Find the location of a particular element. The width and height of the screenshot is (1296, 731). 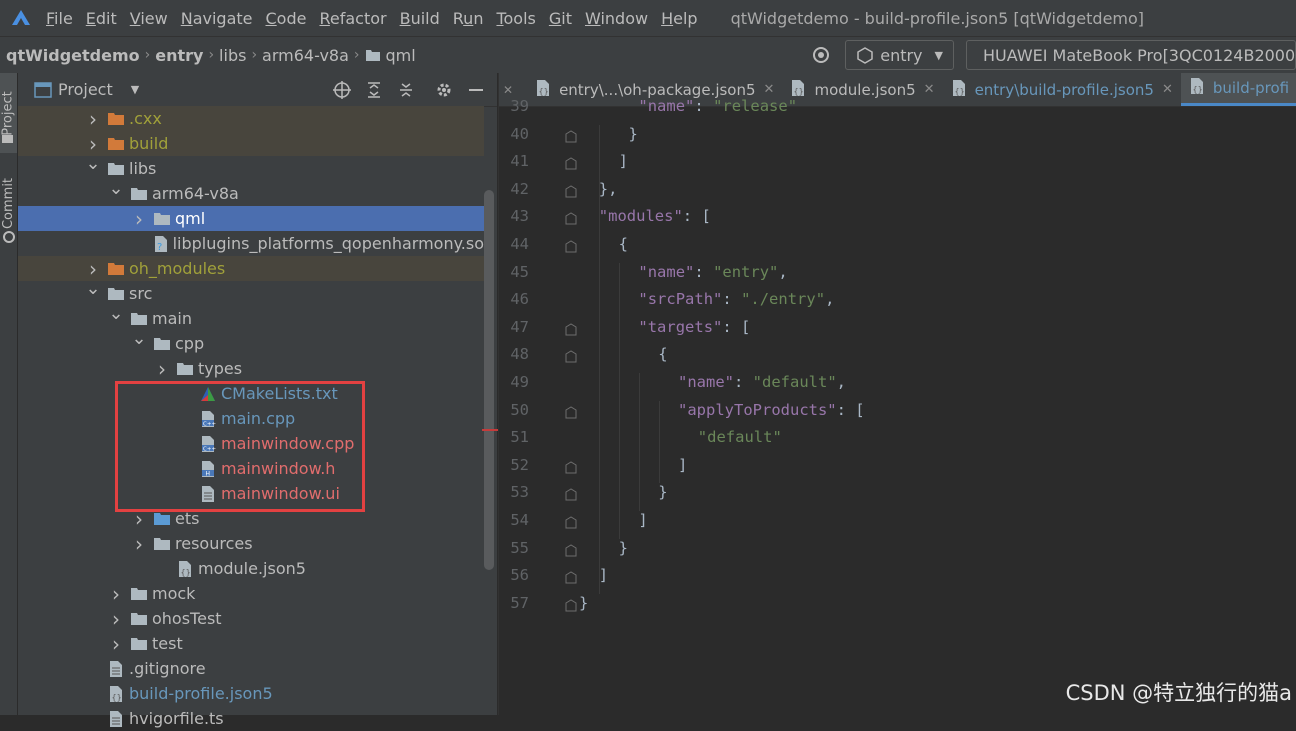

device-select: HUAWEI MateBook Pro[3QC0124B200000 is located at coordinates (1131, 55).